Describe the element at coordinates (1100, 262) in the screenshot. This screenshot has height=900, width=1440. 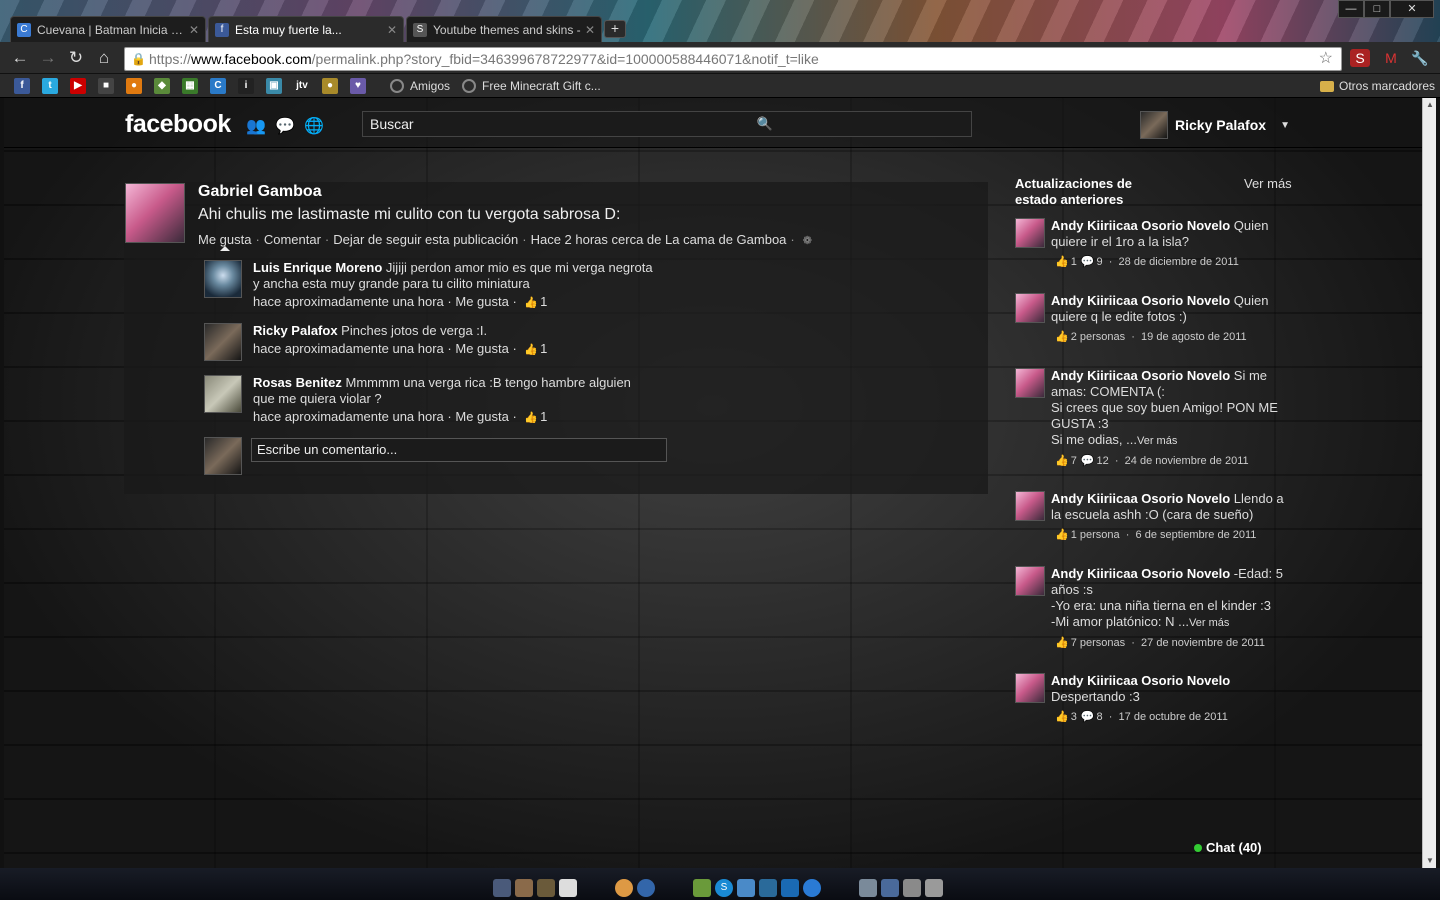
I see `update-comment-count: 9` at that location.